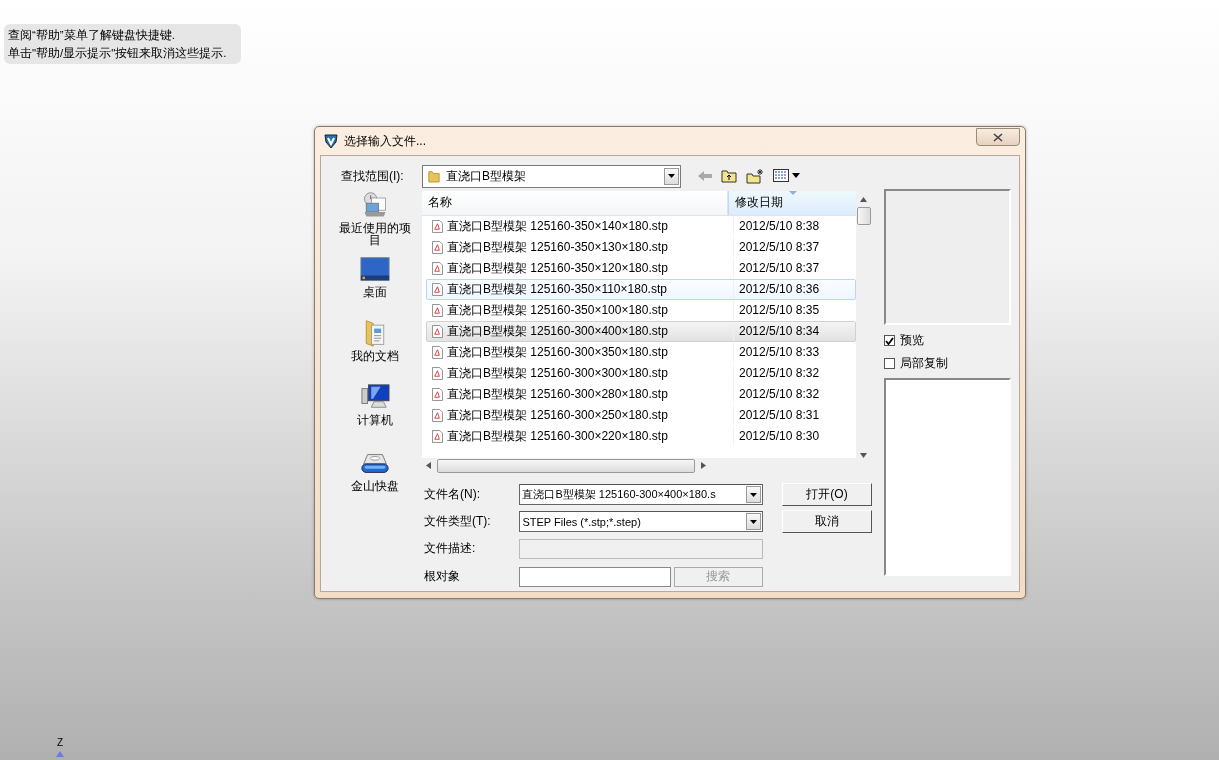 Image resolution: width=1219 pixels, height=760 pixels. What do you see at coordinates (551, 176) in the screenshot?
I see `look-in-dropdown: 直浇口B型模架` at bounding box center [551, 176].